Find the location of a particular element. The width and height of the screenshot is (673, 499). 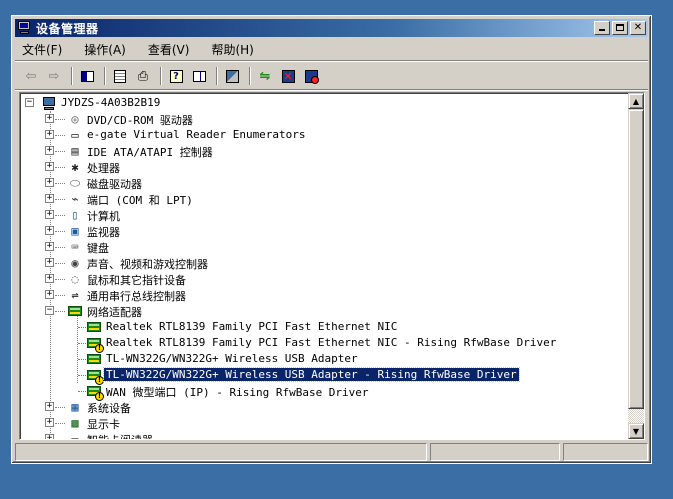

disable-device-button is located at coordinates (311, 76).